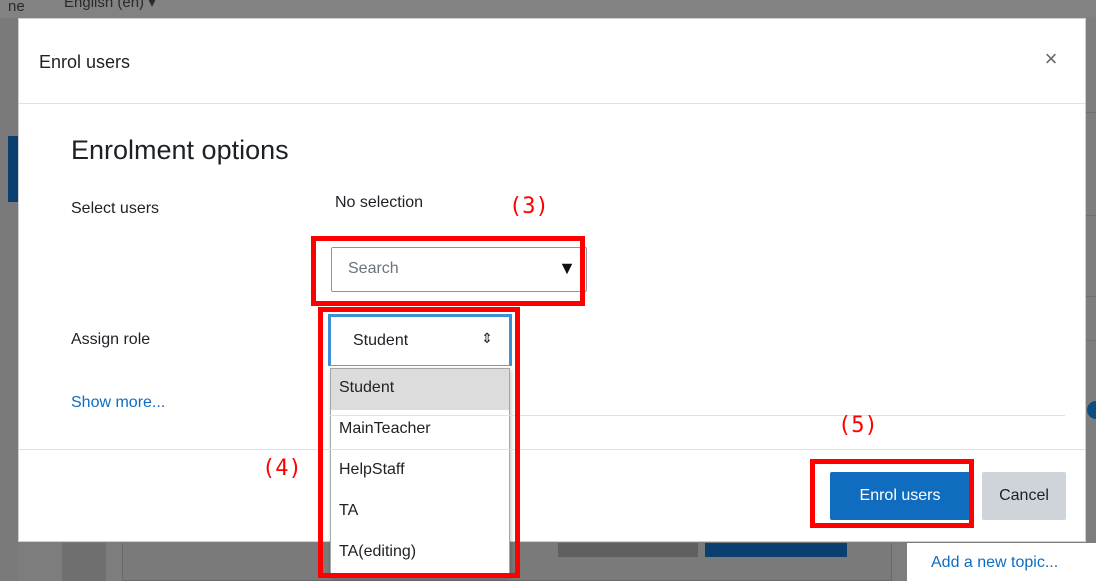 This screenshot has width=1096, height=581. Describe the element at coordinates (529, 206) in the screenshot. I see `annotation-label-step3: (3)` at that location.